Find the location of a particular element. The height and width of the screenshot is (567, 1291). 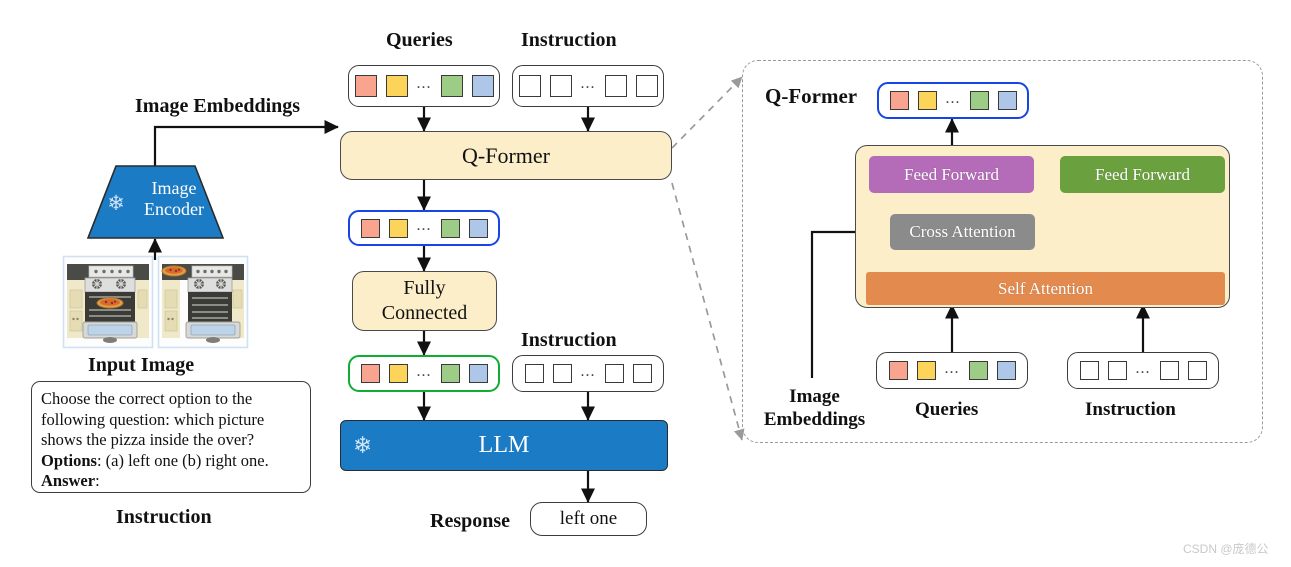

response-box: left one is located at coordinates (588, 519).